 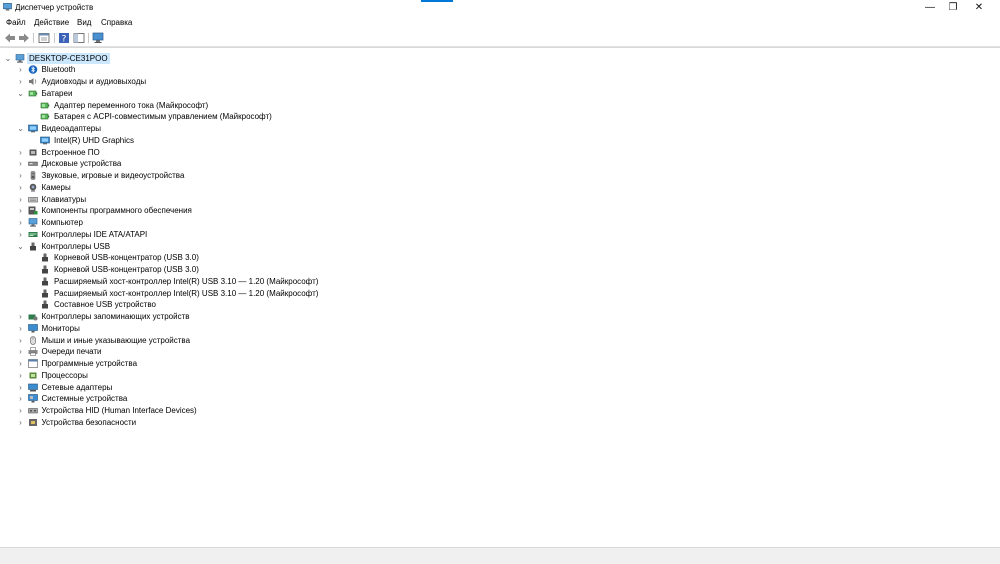 I want to click on disk-icon, so click(x=32, y=164).